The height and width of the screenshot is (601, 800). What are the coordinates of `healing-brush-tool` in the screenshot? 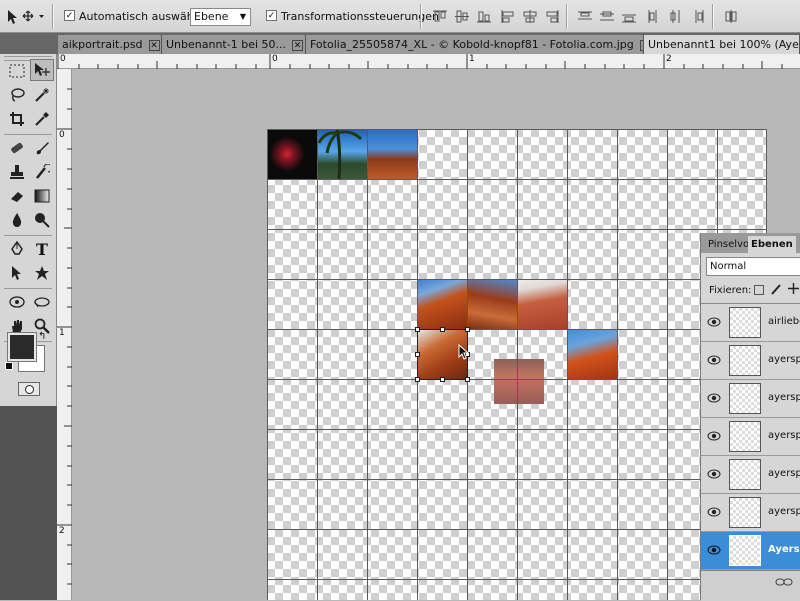 It's located at (17, 148).